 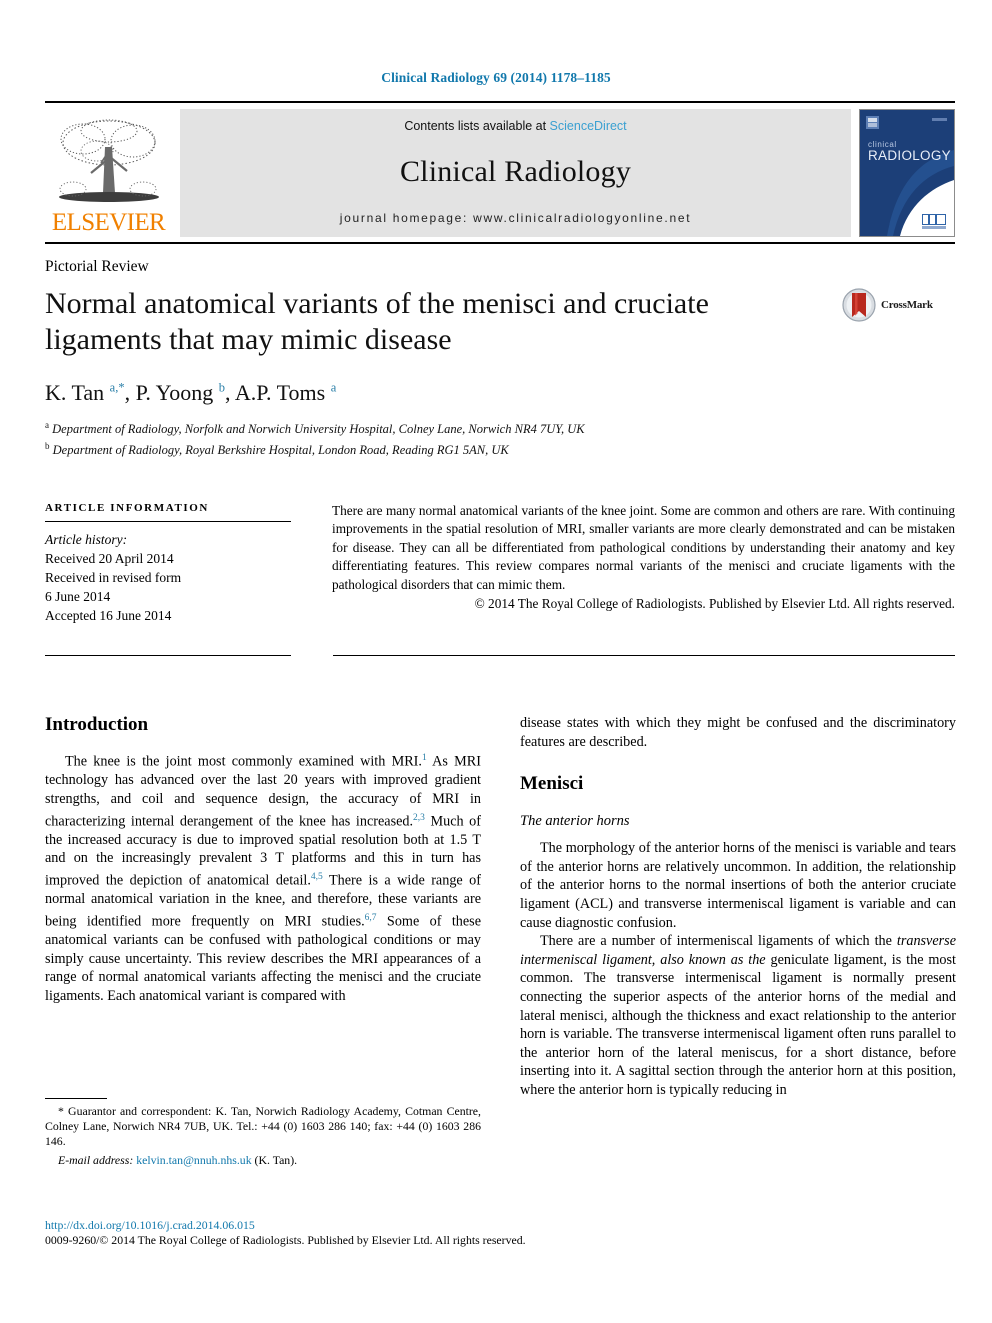 I want to click on section-heading-introduction: Introduction, so click(x=97, y=724).